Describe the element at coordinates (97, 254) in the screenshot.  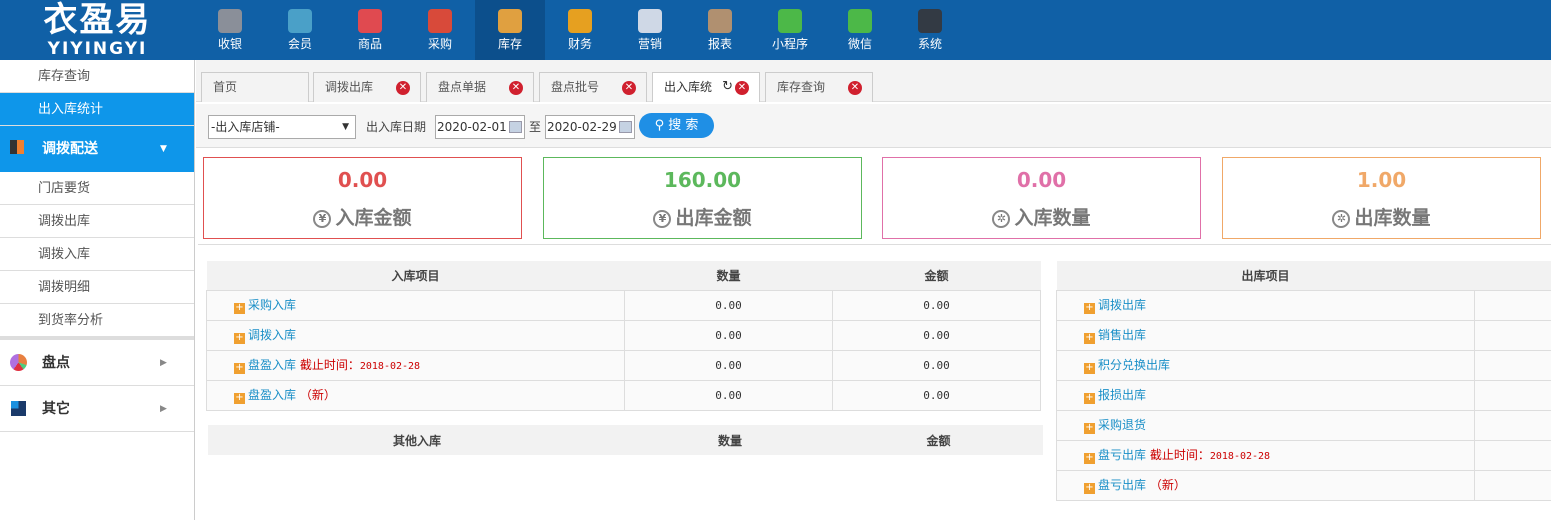
I see `sidebar-subitem: 调拨入库` at that location.